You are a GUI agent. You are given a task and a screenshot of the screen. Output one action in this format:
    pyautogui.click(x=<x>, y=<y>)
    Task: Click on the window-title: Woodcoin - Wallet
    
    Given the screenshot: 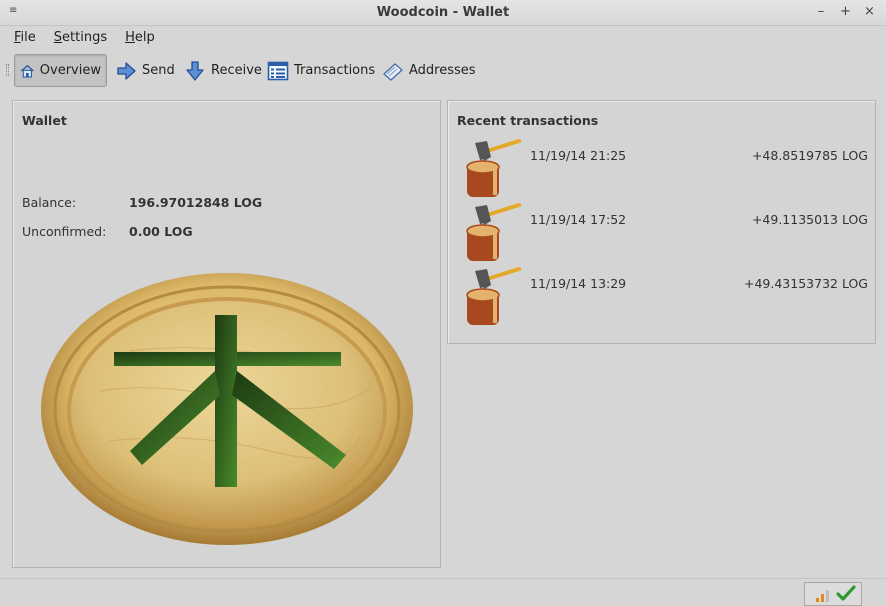 What is the action you would take?
    pyautogui.click(x=443, y=12)
    